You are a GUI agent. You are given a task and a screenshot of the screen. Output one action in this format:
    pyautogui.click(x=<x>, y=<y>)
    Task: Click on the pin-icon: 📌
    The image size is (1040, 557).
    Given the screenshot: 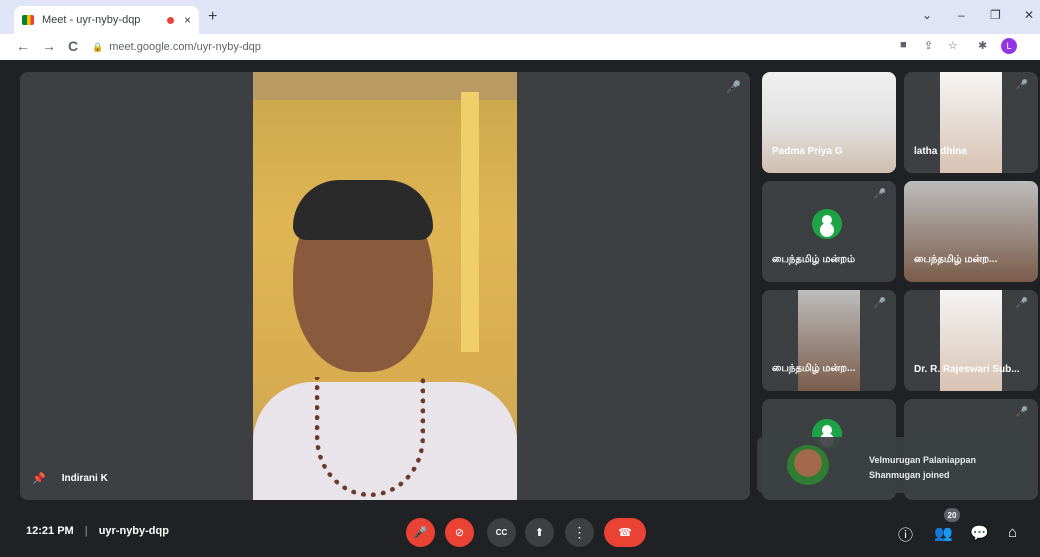 What is the action you would take?
    pyautogui.click(x=39, y=478)
    